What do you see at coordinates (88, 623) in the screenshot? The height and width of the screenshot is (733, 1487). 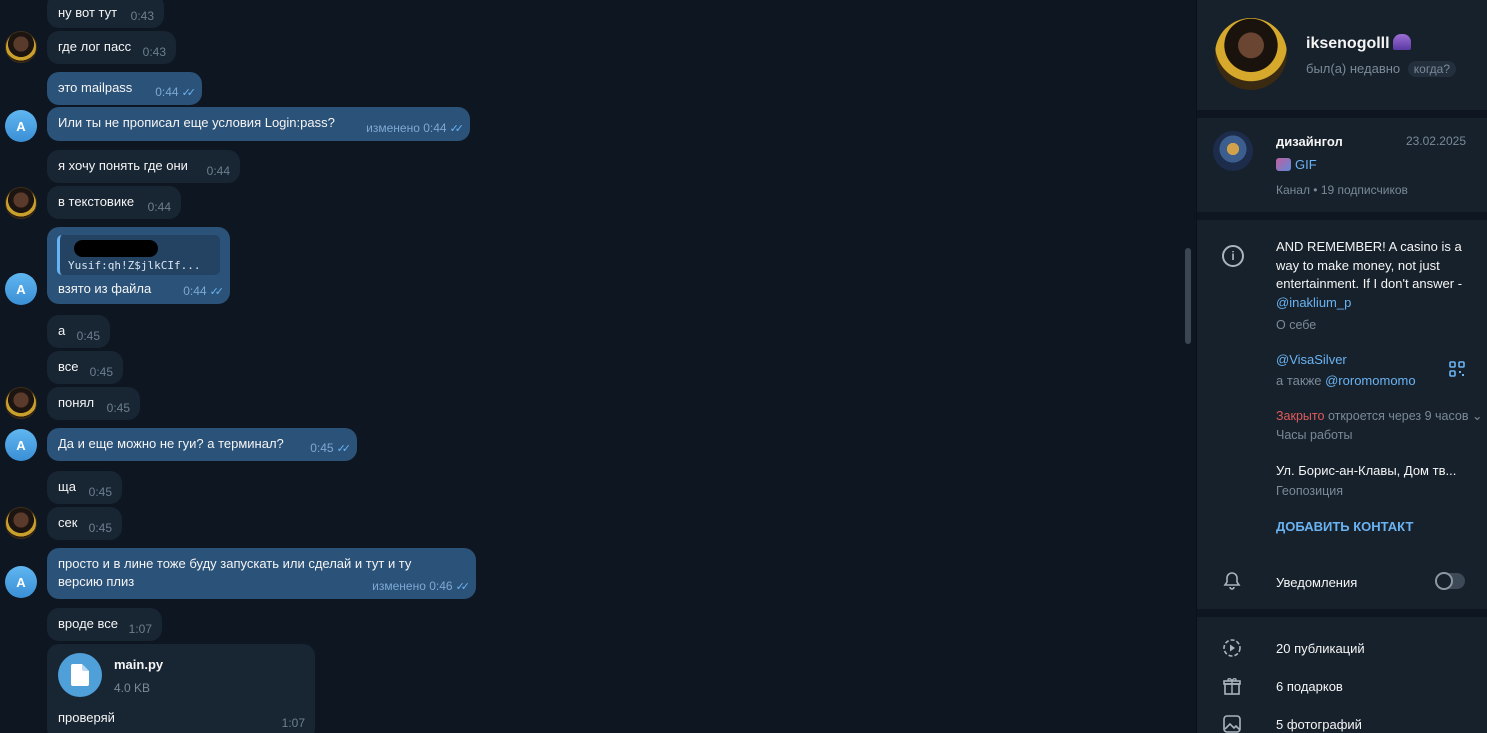 I see `message-text: вроде все` at bounding box center [88, 623].